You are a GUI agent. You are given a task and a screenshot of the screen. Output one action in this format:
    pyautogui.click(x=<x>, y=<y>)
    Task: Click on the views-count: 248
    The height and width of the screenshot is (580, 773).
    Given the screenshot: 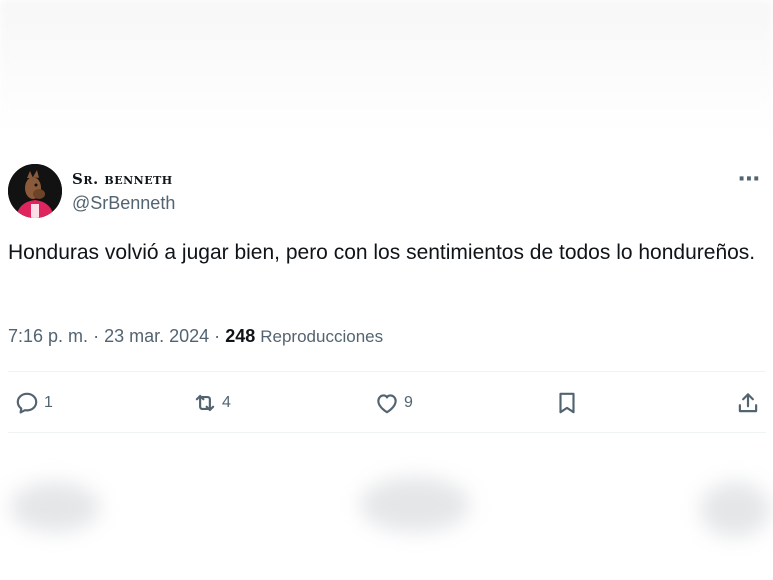 What is the action you would take?
    pyautogui.click(x=240, y=336)
    